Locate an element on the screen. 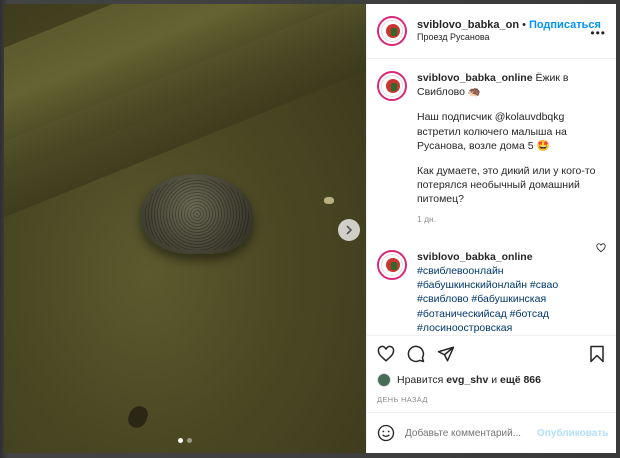 This screenshot has height=458, width=620. posted-ago: ДЕНЬ НАЗАД is located at coordinates (491, 401).